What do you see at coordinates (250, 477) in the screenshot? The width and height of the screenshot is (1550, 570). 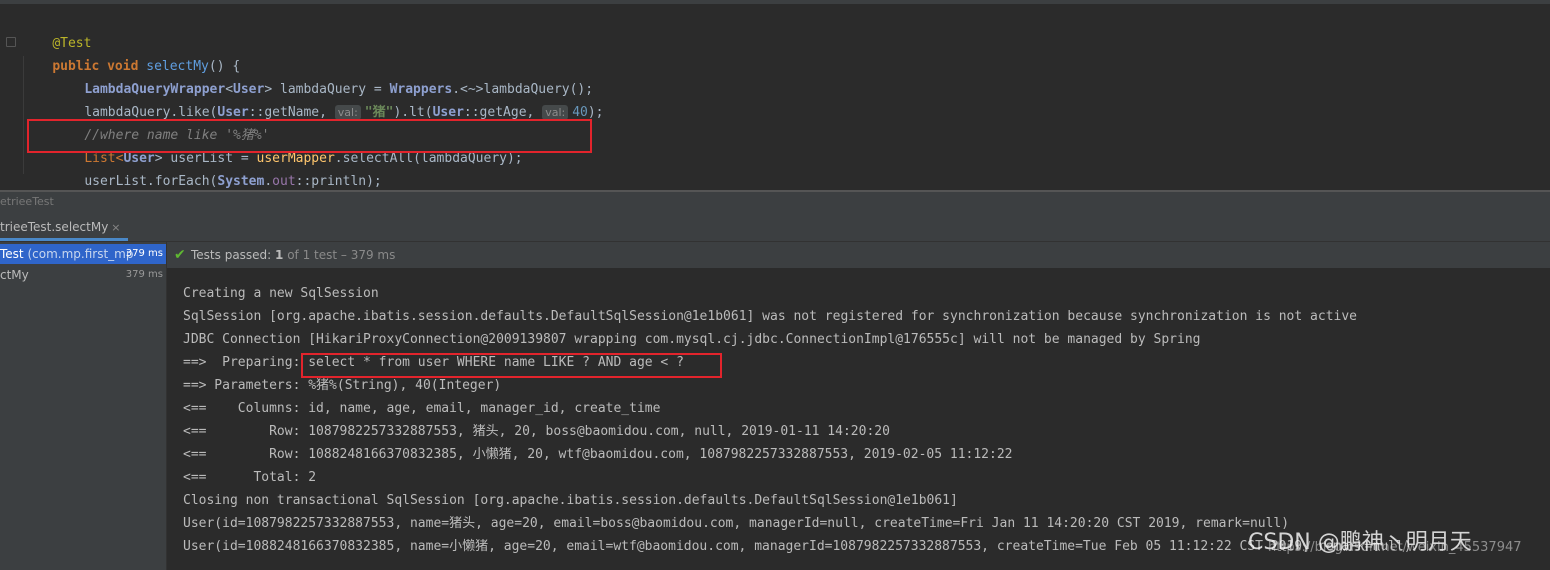 I see `console-line: <== Total: 2` at bounding box center [250, 477].